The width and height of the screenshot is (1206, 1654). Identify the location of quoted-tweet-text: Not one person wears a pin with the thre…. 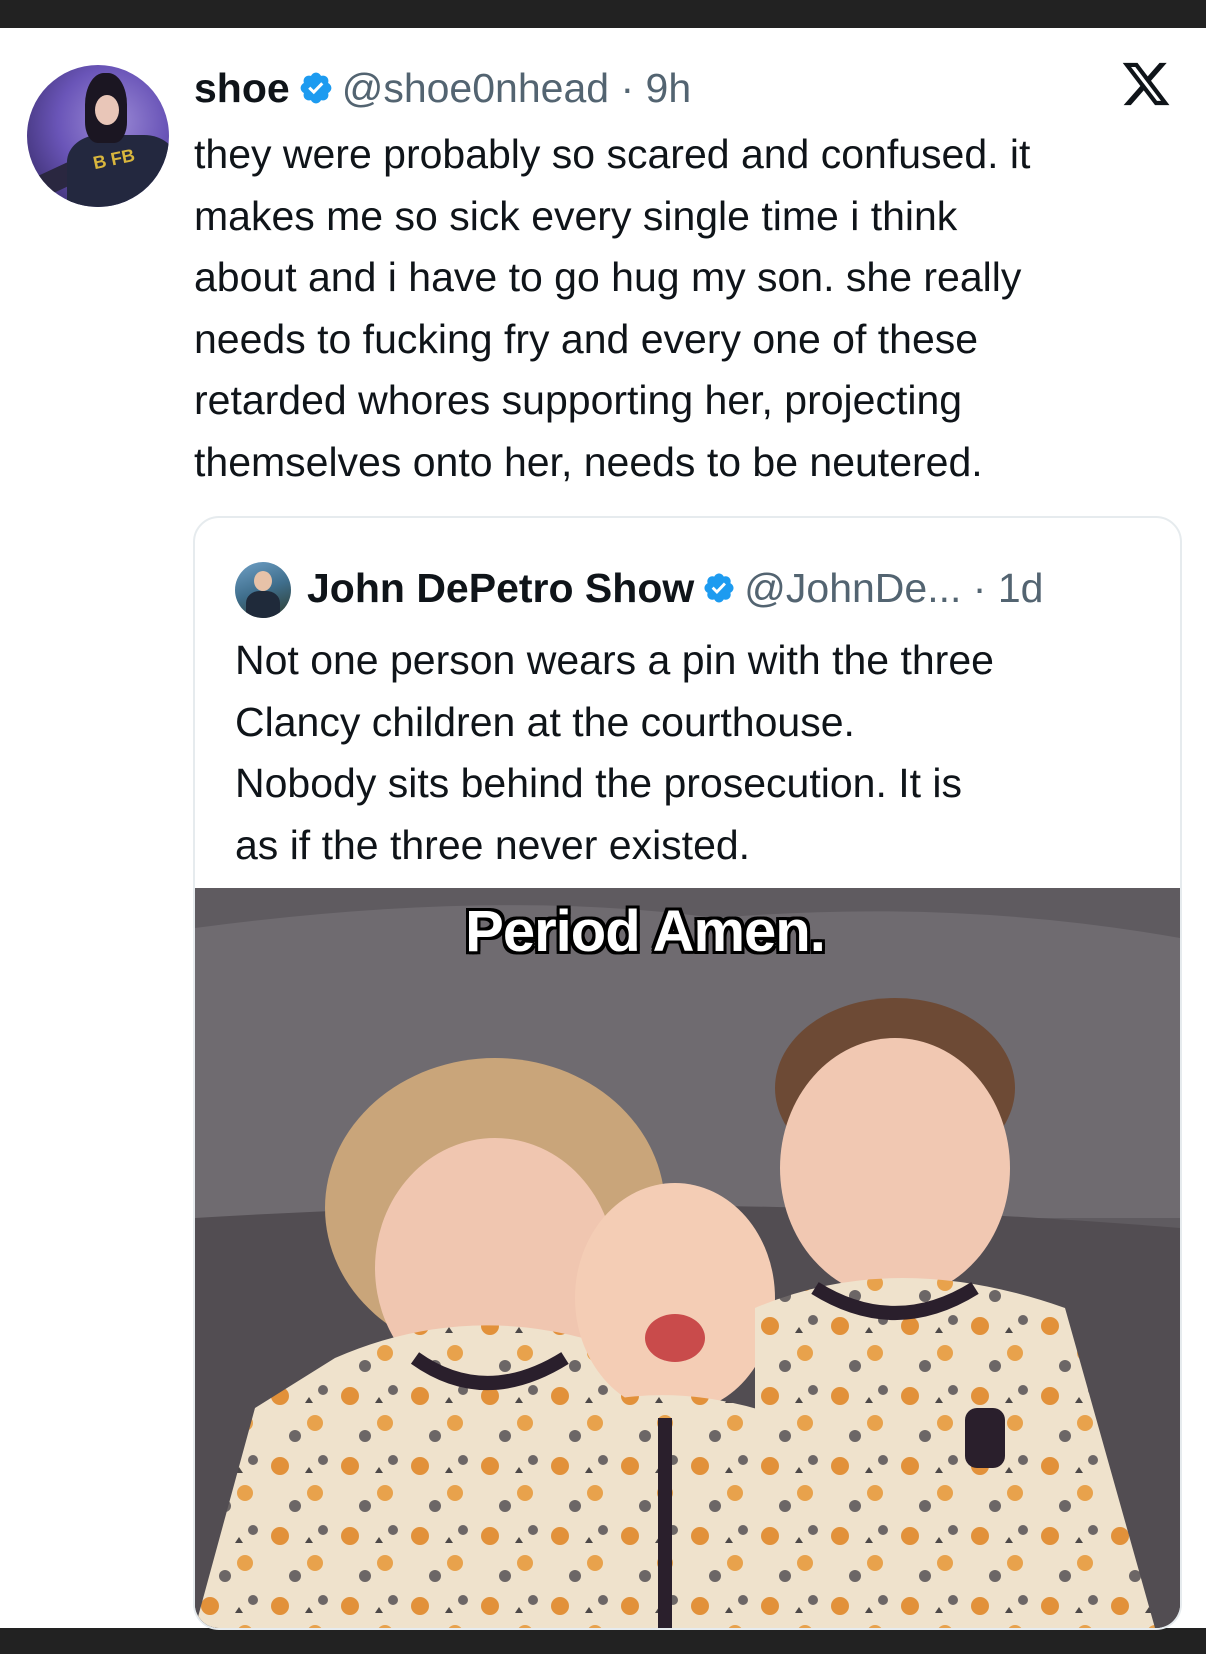
(614, 752).